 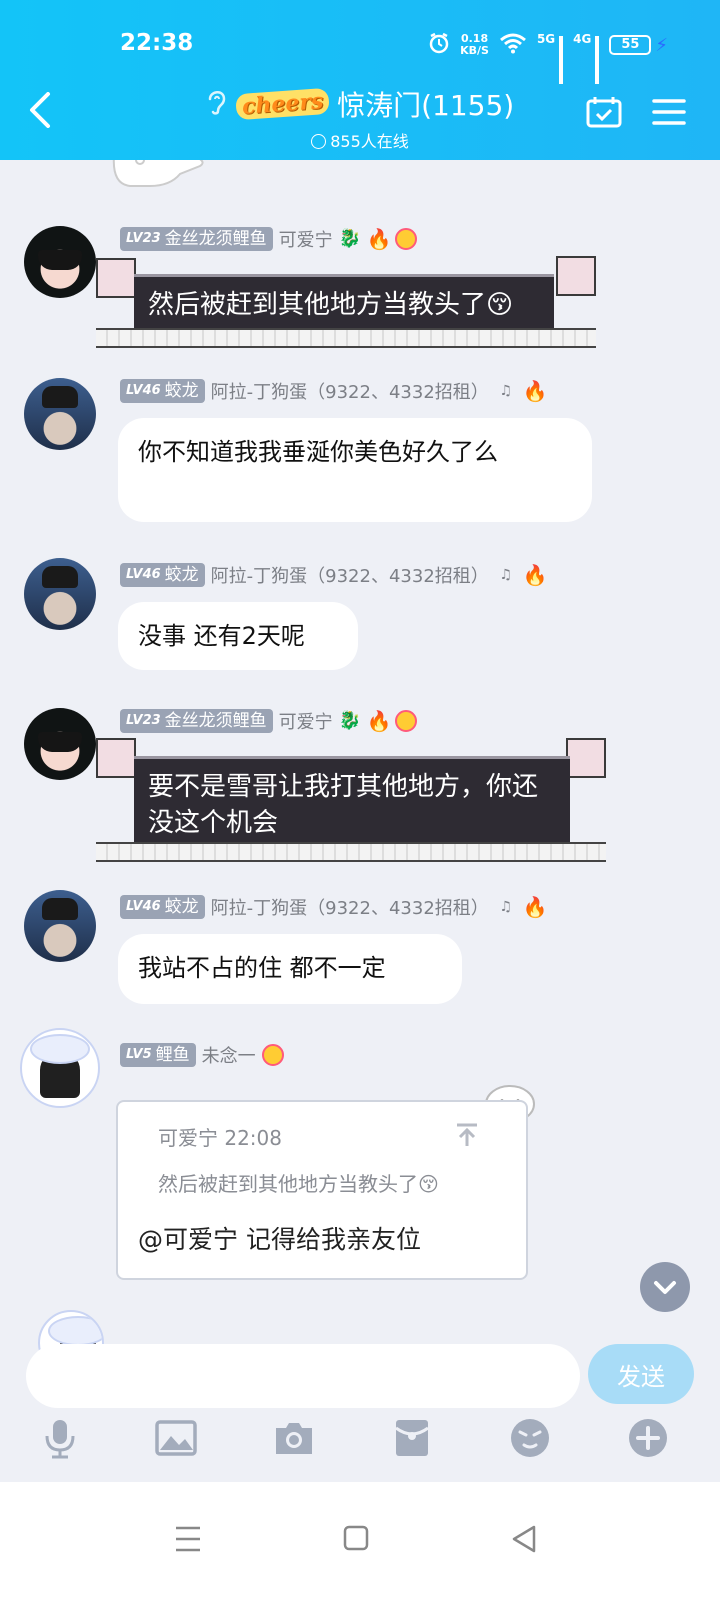 I want to click on recents-menu-icon, so click(x=188, y=1539).